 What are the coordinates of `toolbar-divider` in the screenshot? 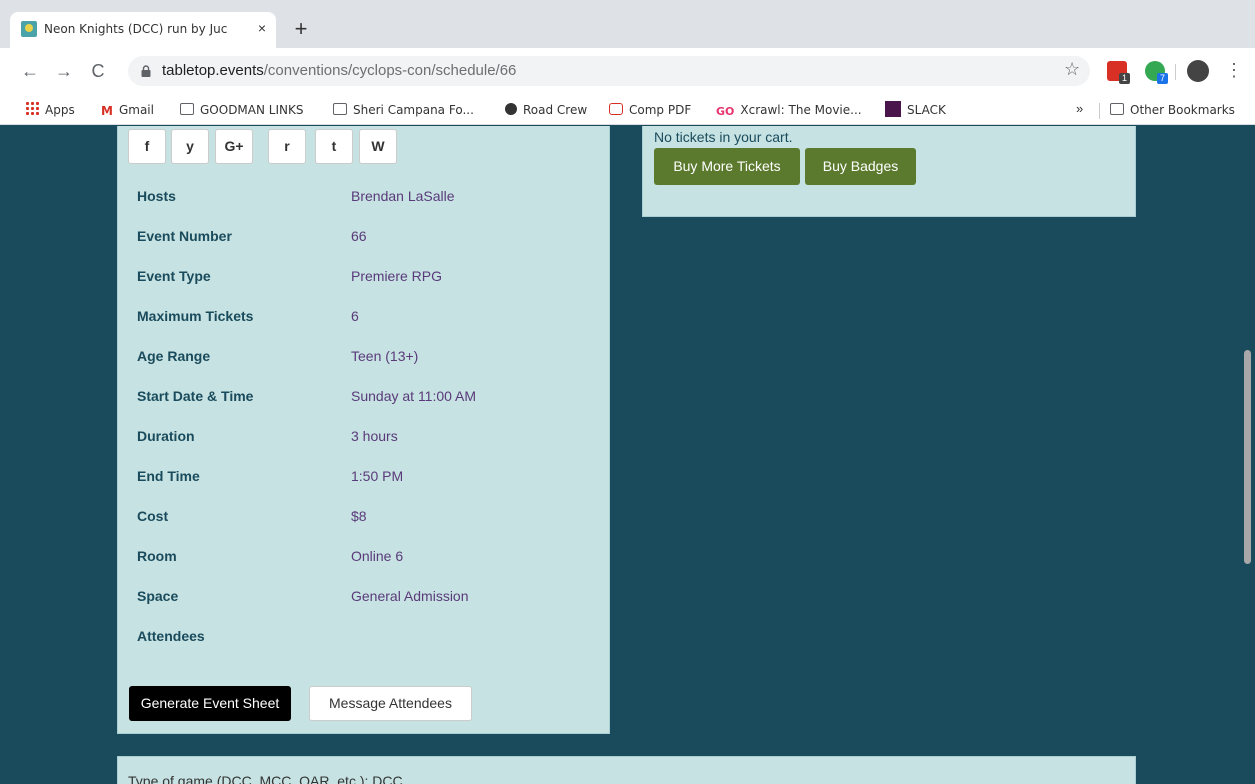 It's located at (1175, 72).